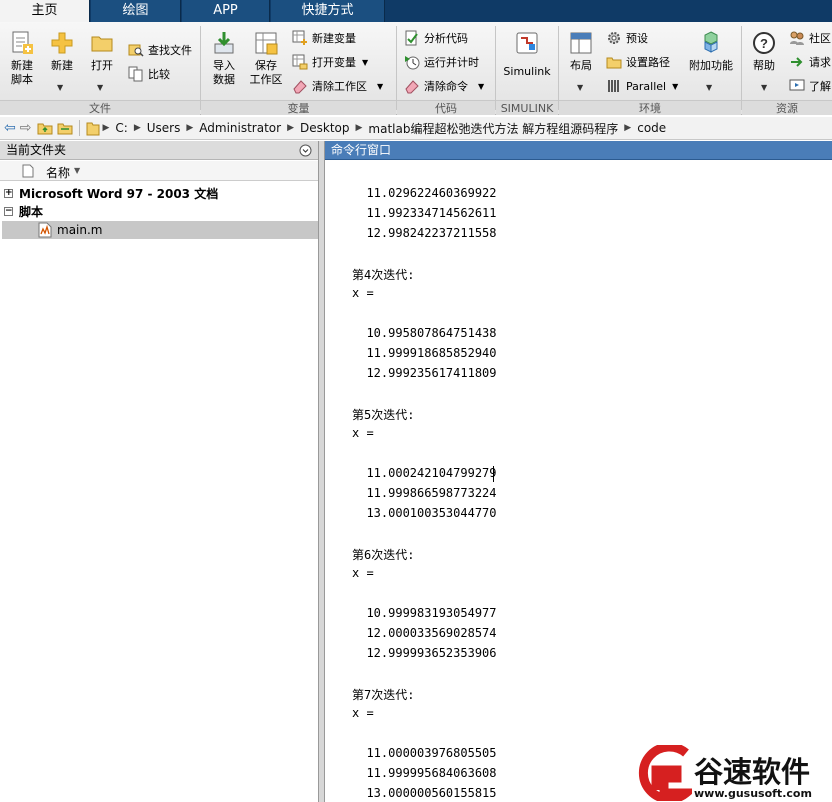 This screenshot has height=802, width=832. Describe the element at coordinates (424, 373) in the screenshot. I see `output-line: 12.999235617411809` at that location.